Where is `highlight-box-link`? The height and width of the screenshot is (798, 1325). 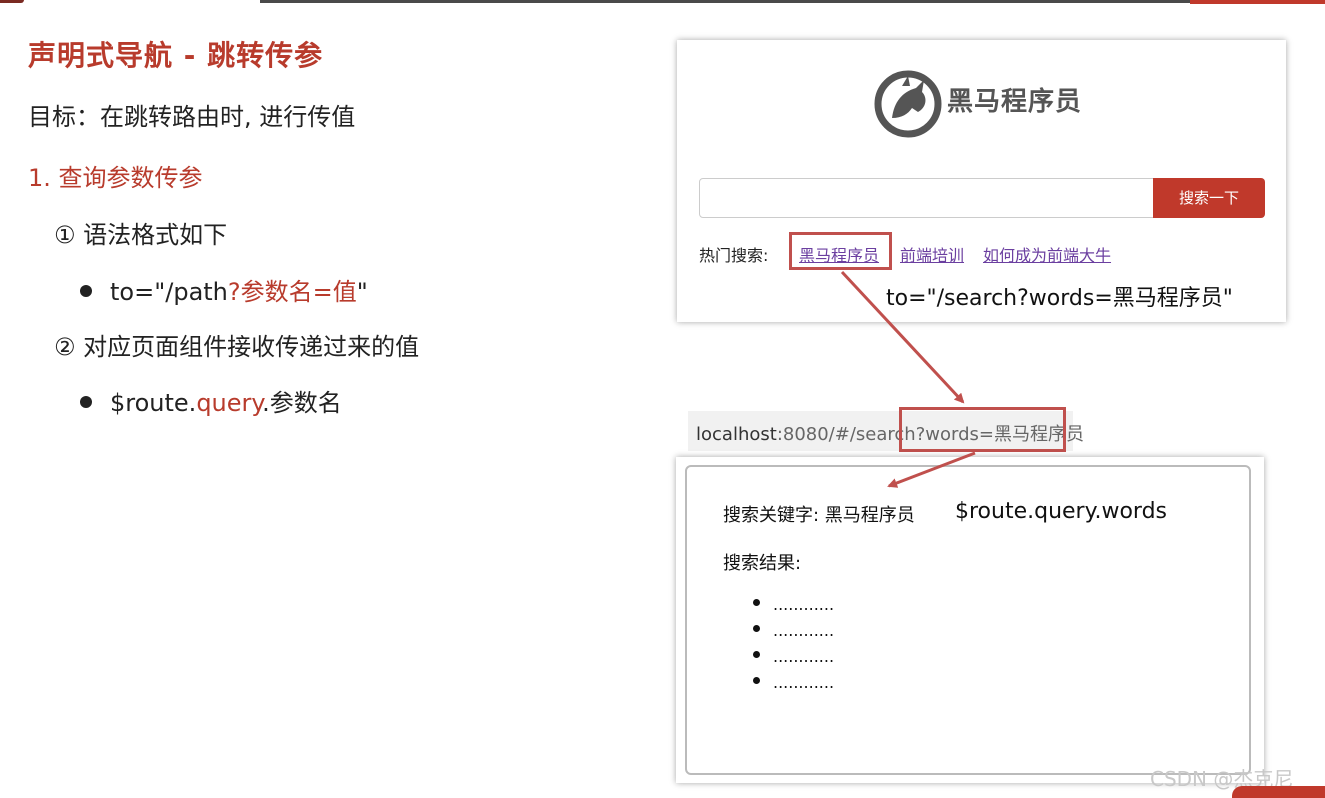
highlight-box-link is located at coordinates (840, 251).